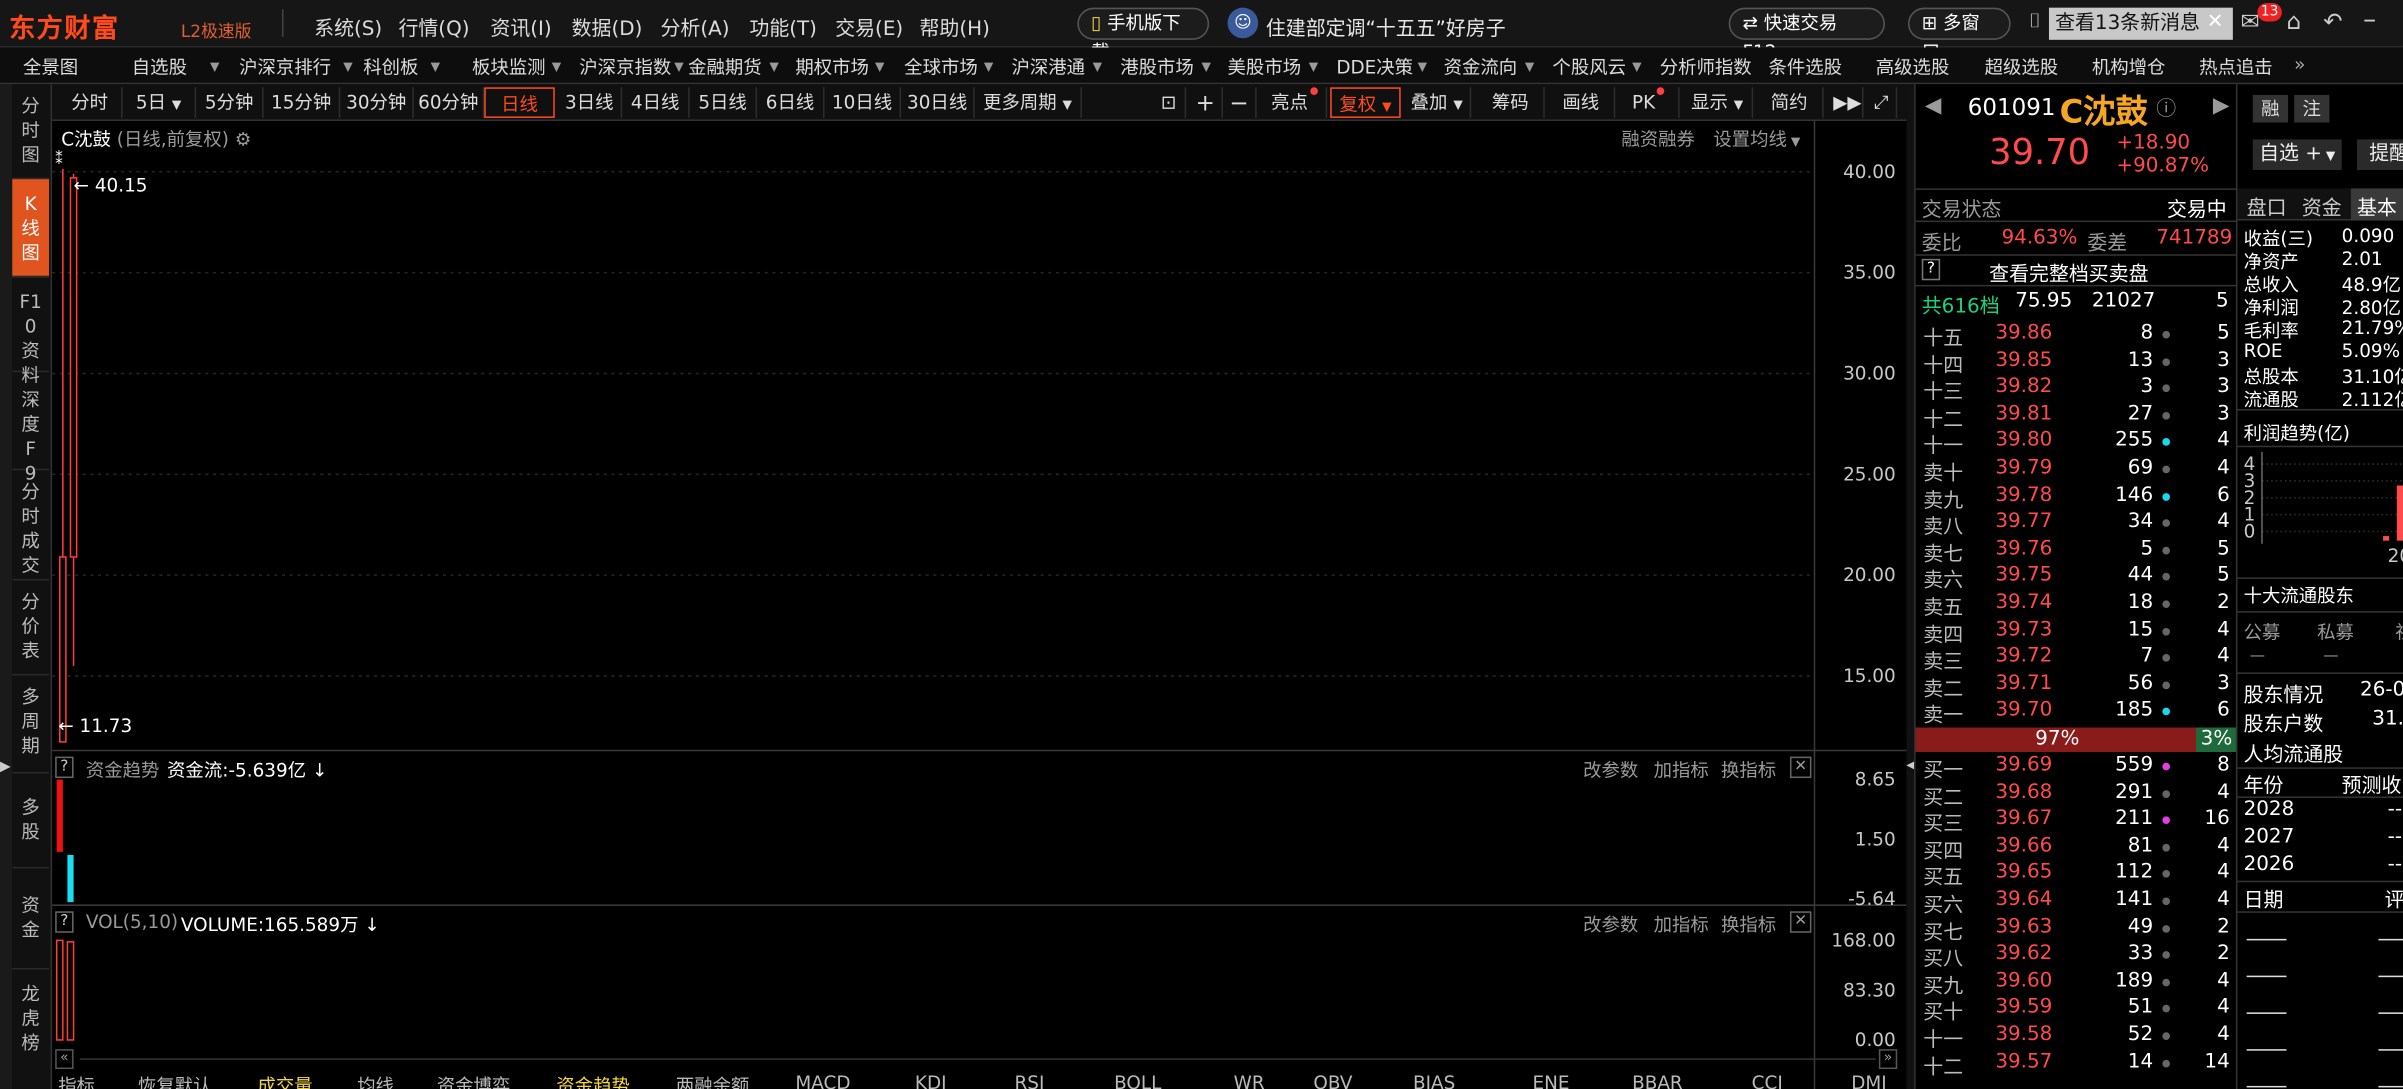 This screenshot has height=1089, width=2403. Describe the element at coordinates (656, 102) in the screenshot. I see `period-4day: 4日线` at that location.